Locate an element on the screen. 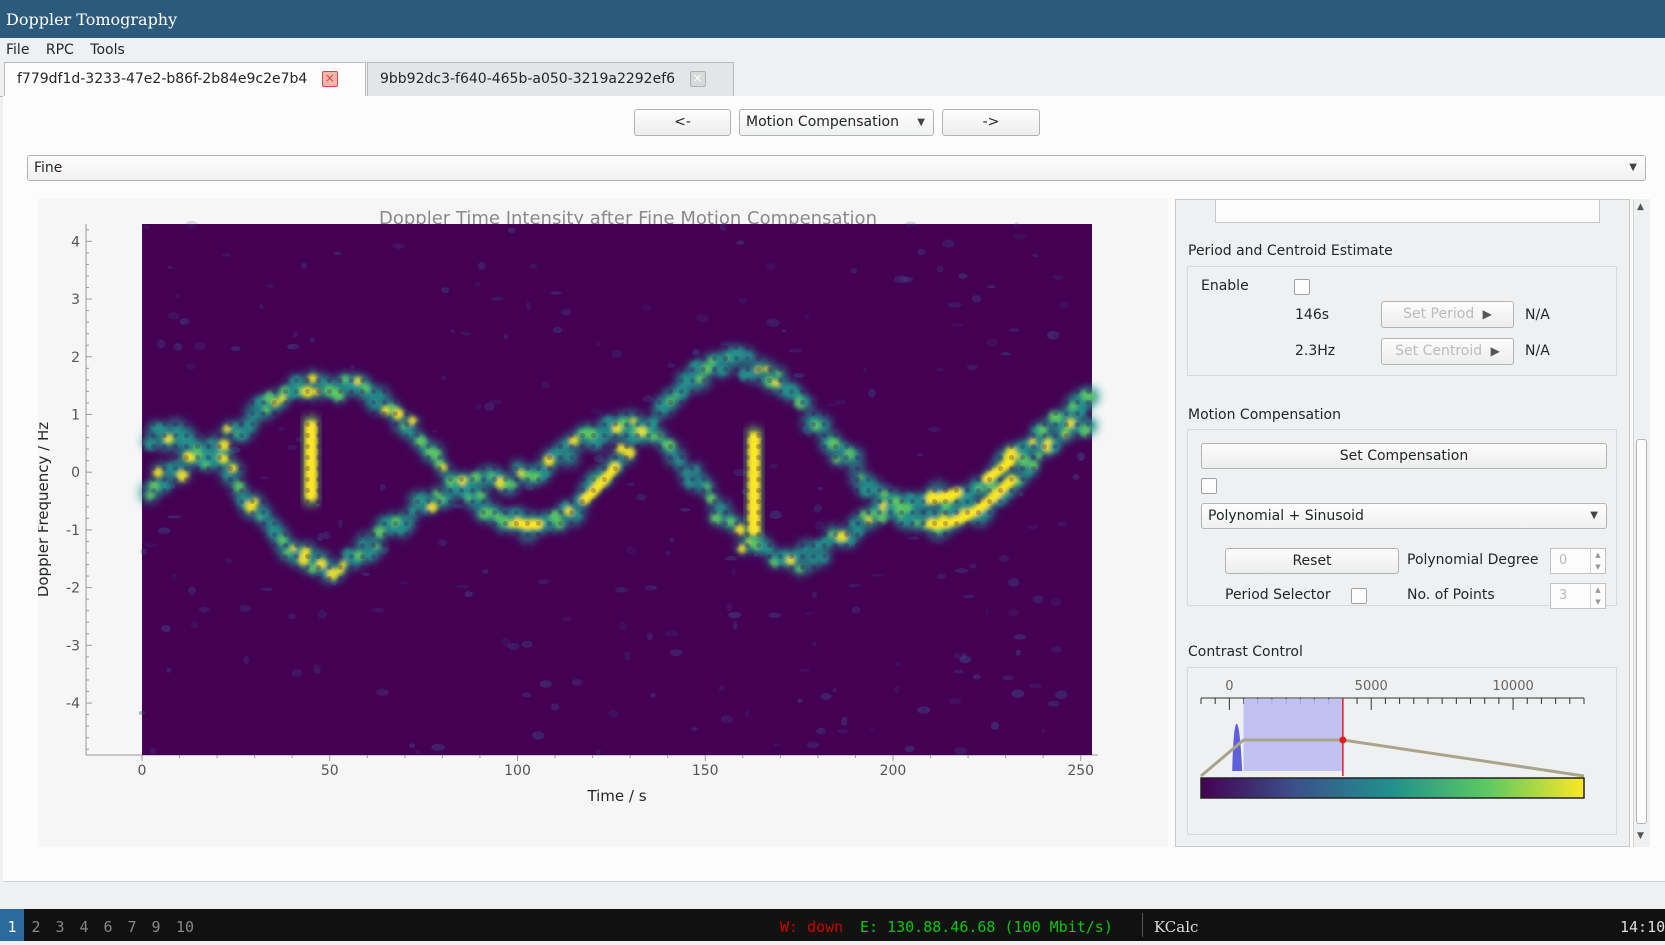 Image resolution: width=1665 pixels, height=945 pixels. enable-checkbox is located at coordinates (1302, 287).